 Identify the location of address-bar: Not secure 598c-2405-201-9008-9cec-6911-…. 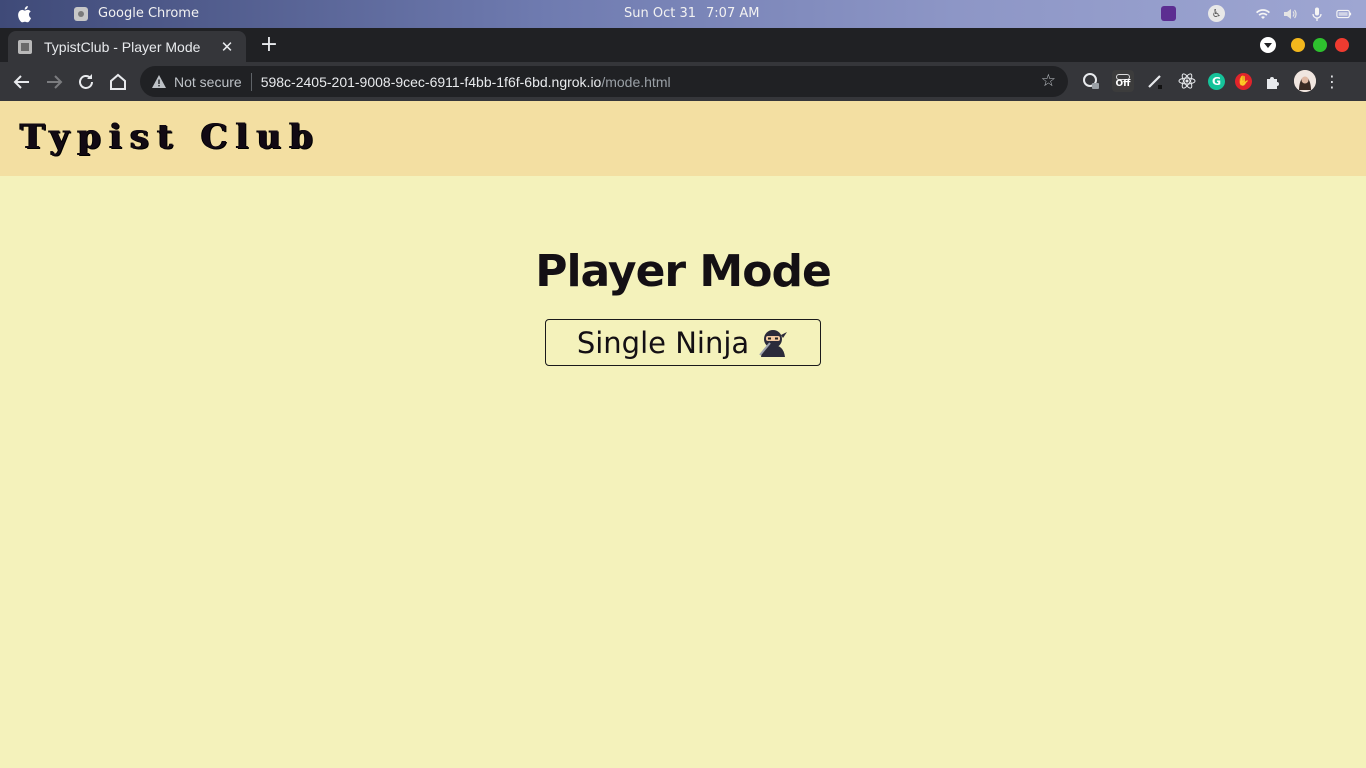
(604, 81).